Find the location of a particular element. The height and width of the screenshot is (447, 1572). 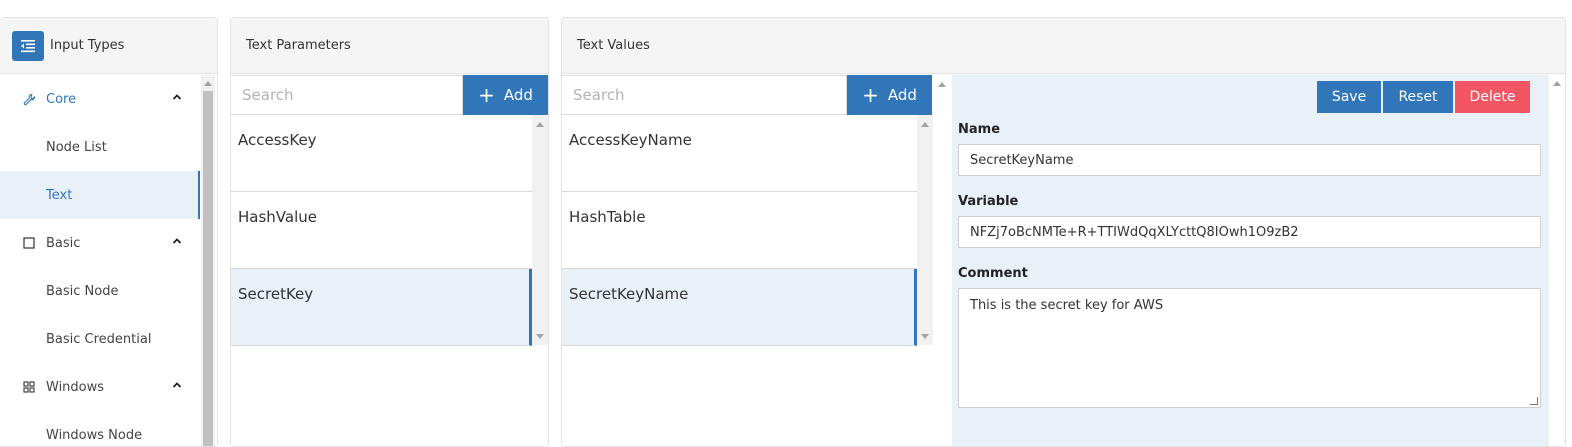

menu-toggle-button is located at coordinates (28, 45).